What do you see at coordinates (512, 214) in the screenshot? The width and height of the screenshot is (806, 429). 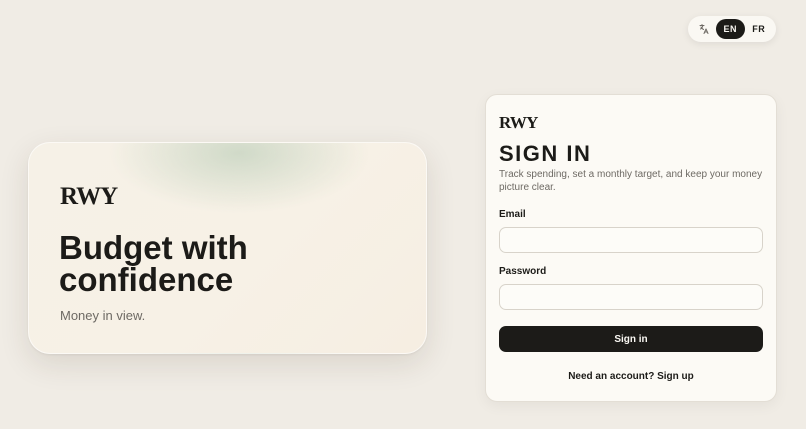 I see `email-label: Email` at bounding box center [512, 214].